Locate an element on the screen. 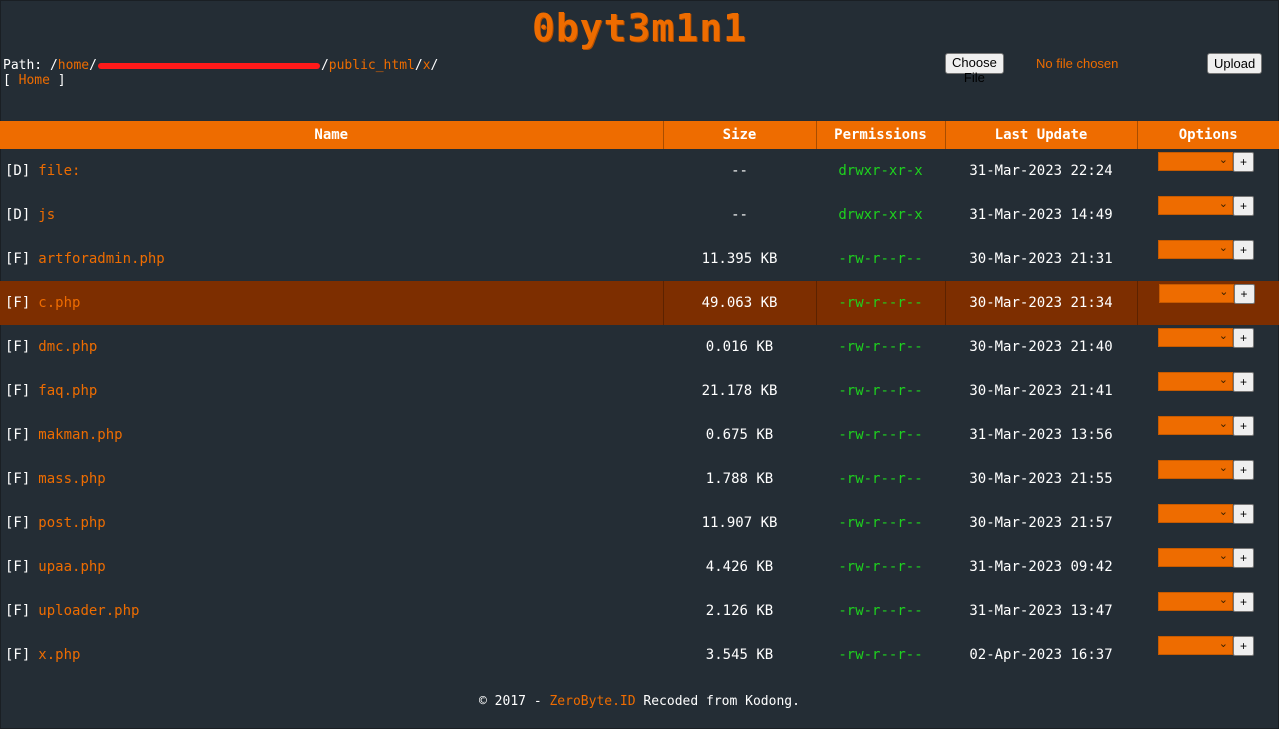 This screenshot has width=1279, height=729. entry-name-link: uploader.php is located at coordinates (88, 611).